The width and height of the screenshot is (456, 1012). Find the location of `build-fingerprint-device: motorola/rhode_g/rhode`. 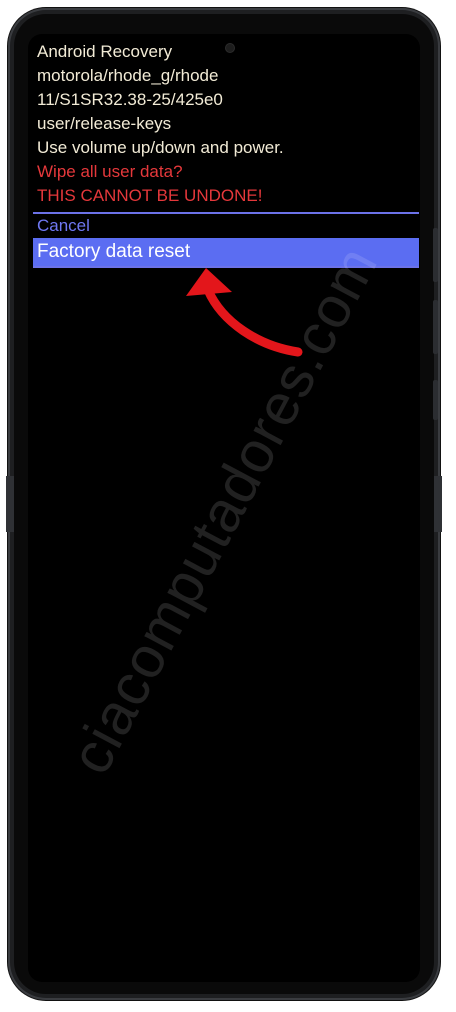

build-fingerprint-device: motorola/rhode_g/rhode is located at coordinates (128, 75).